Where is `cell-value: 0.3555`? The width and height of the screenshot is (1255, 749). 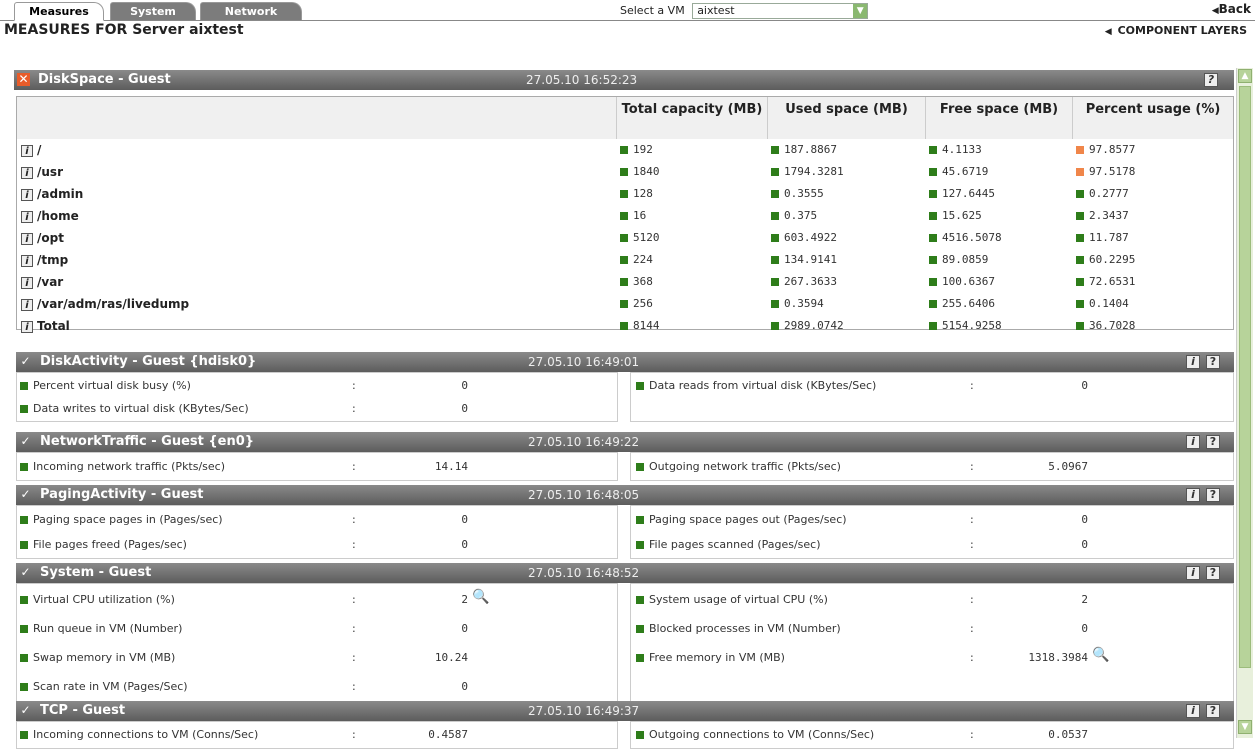
cell-value: 0.3555 is located at coordinates (804, 193).